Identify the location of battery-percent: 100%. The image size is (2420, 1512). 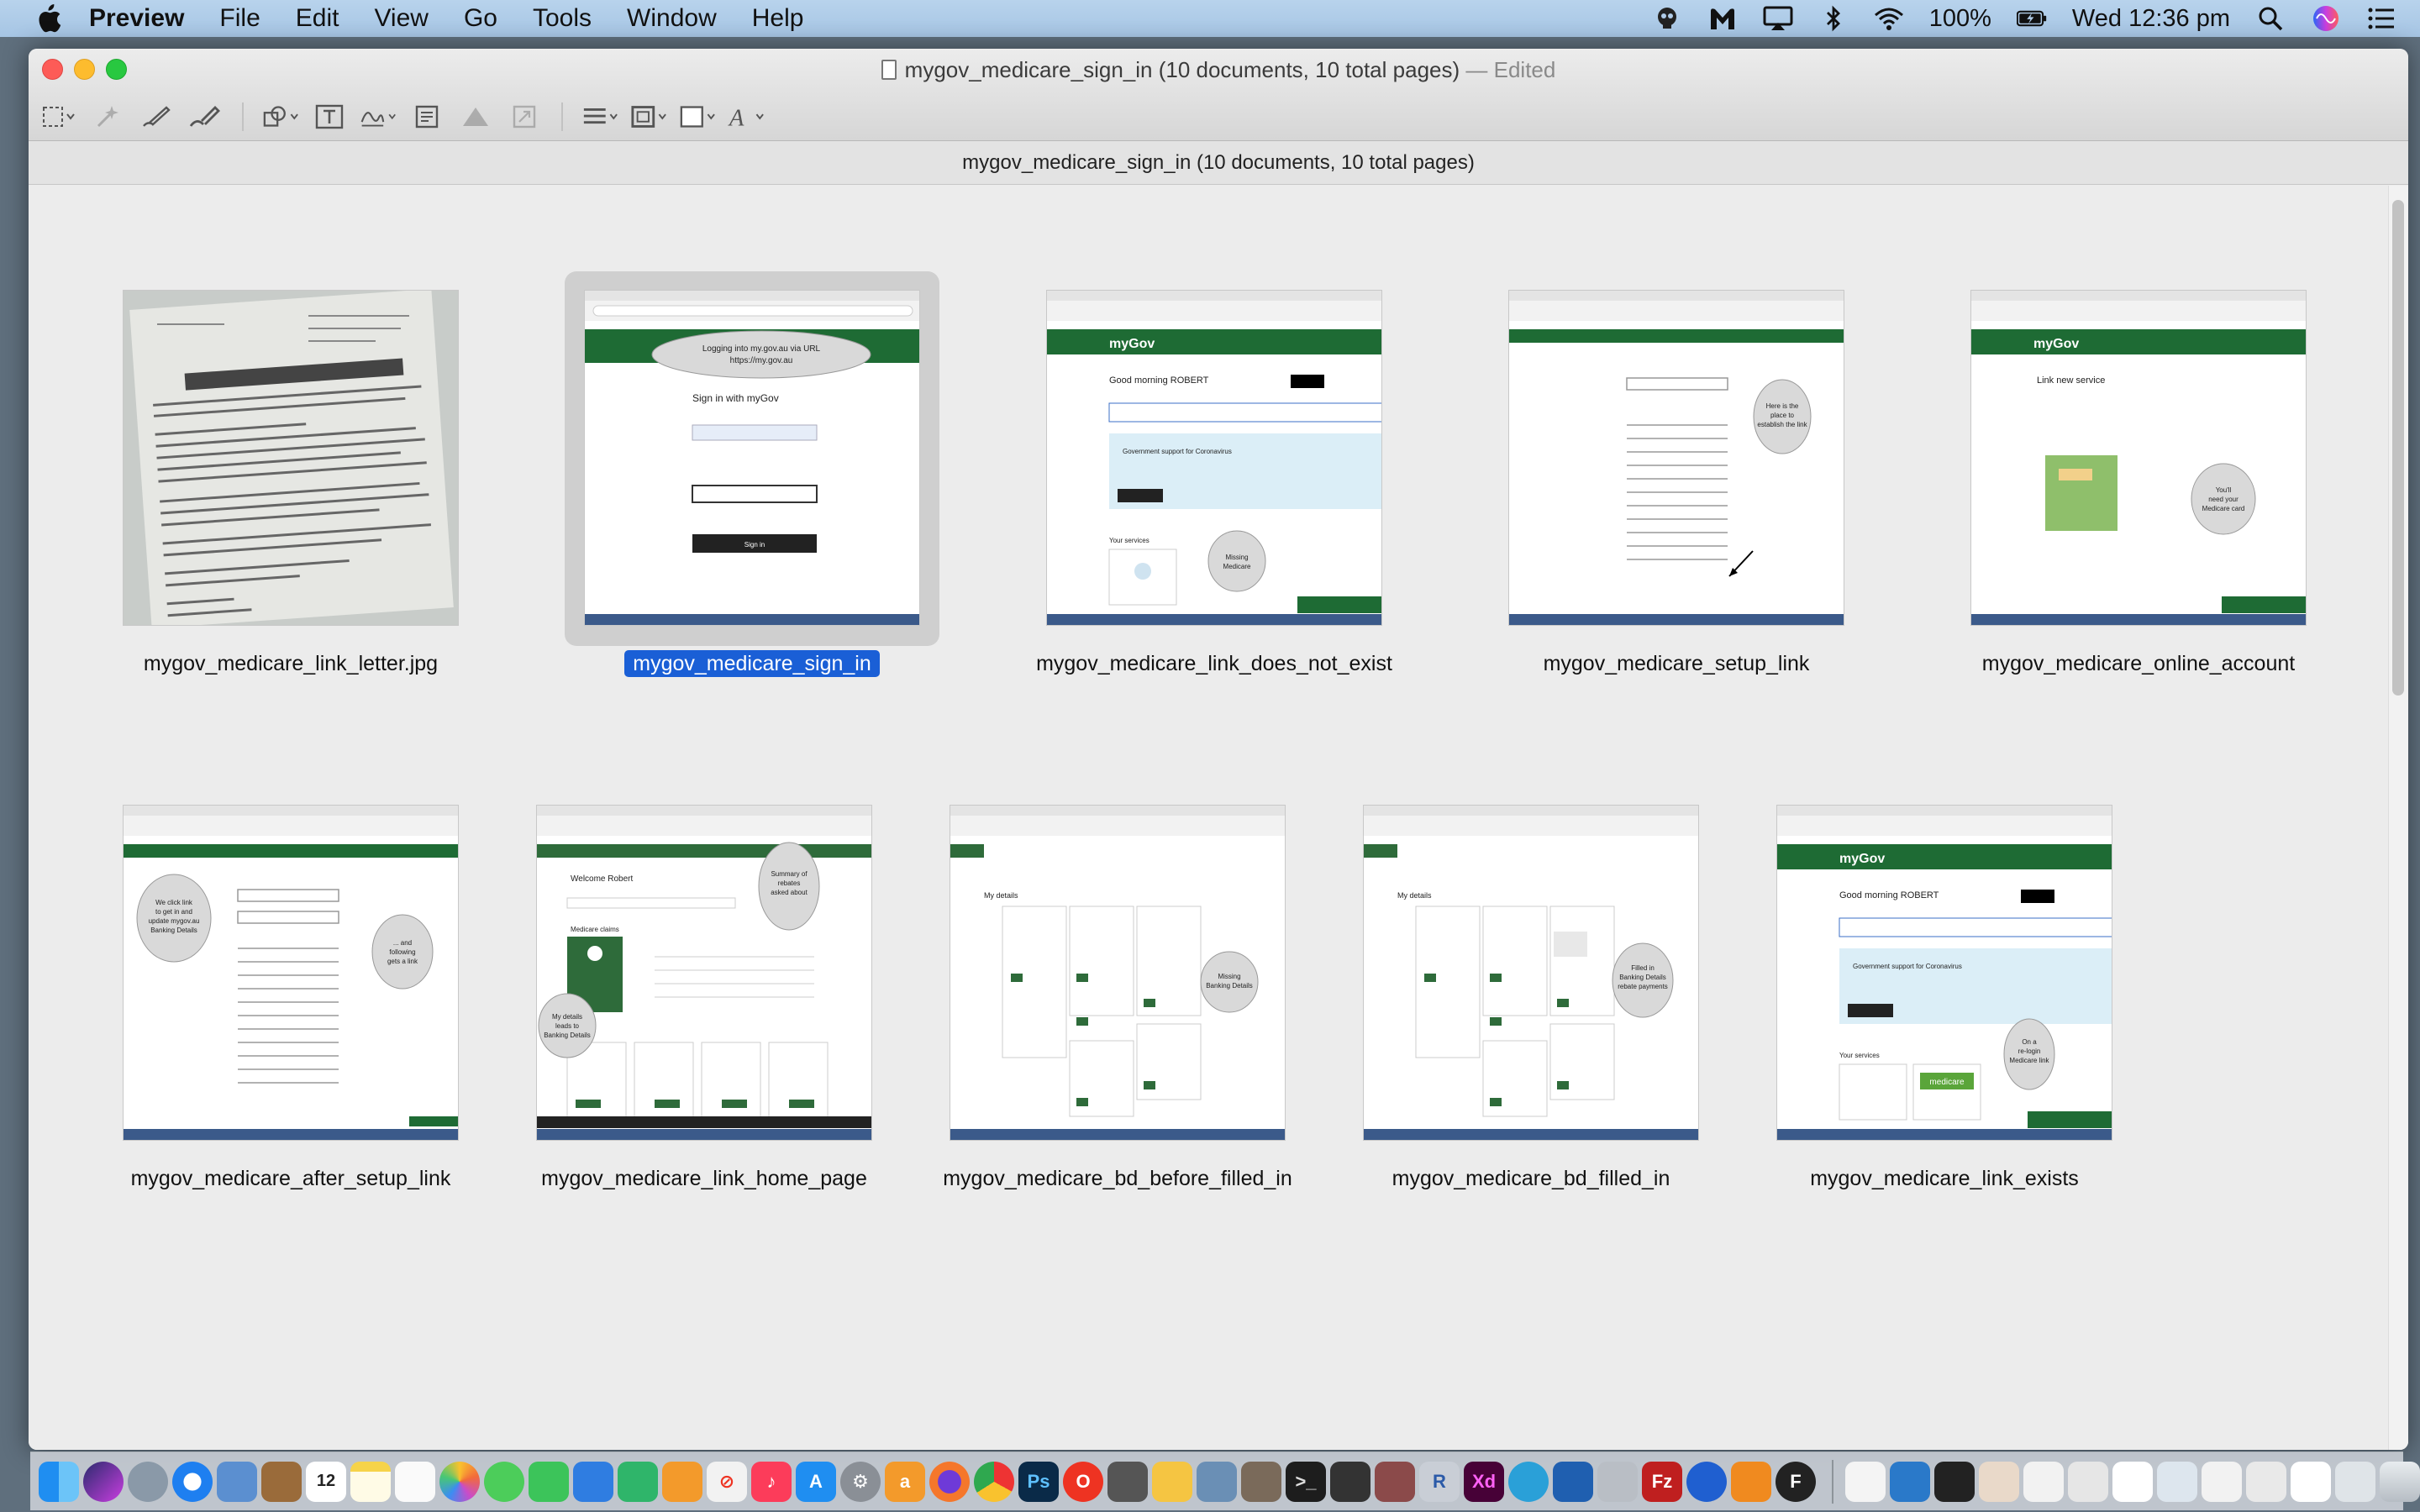
(1960, 19).